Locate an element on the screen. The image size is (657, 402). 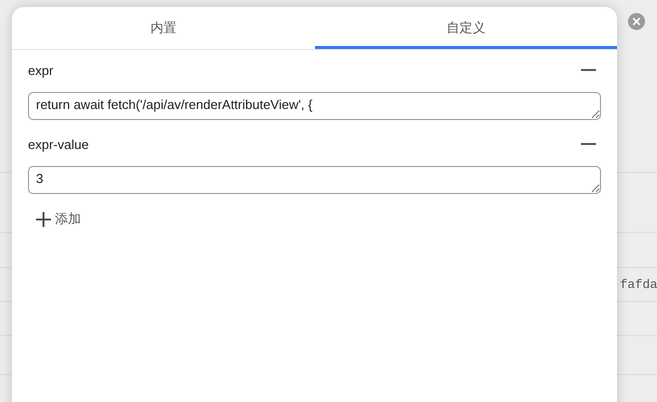
table-cell-text: fafda is located at coordinates (638, 285).